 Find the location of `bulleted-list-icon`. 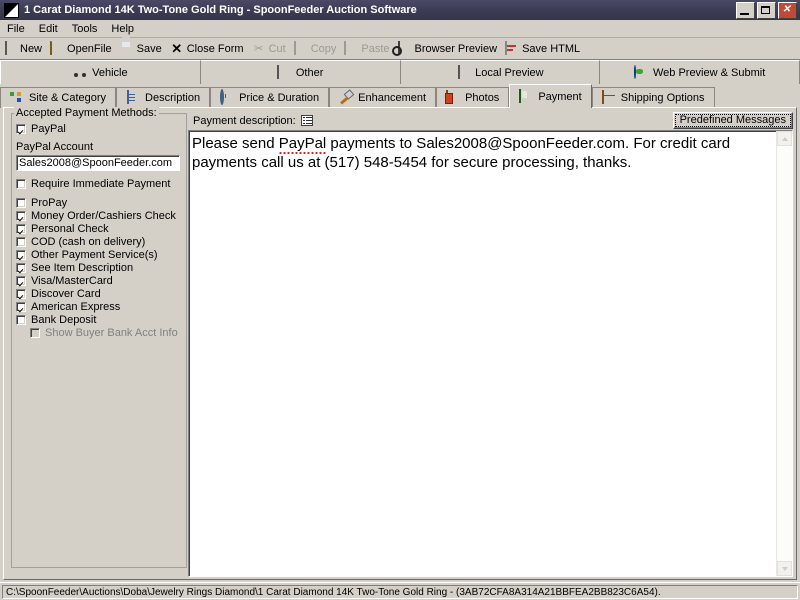

bulleted-list-icon is located at coordinates (306, 120).